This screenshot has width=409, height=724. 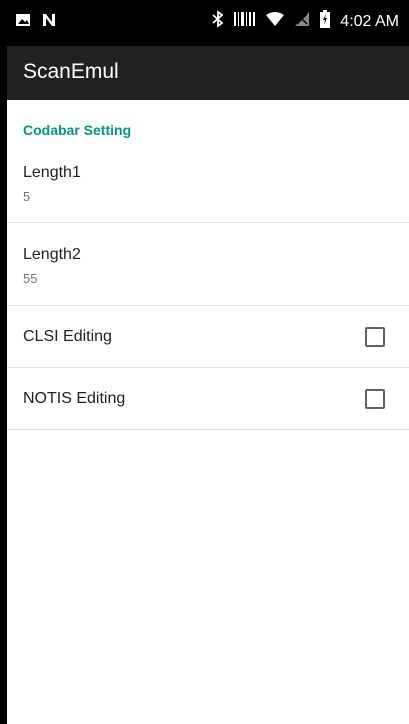 What do you see at coordinates (77, 130) in the screenshot?
I see `section-header: Codabar Setting` at bounding box center [77, 130].